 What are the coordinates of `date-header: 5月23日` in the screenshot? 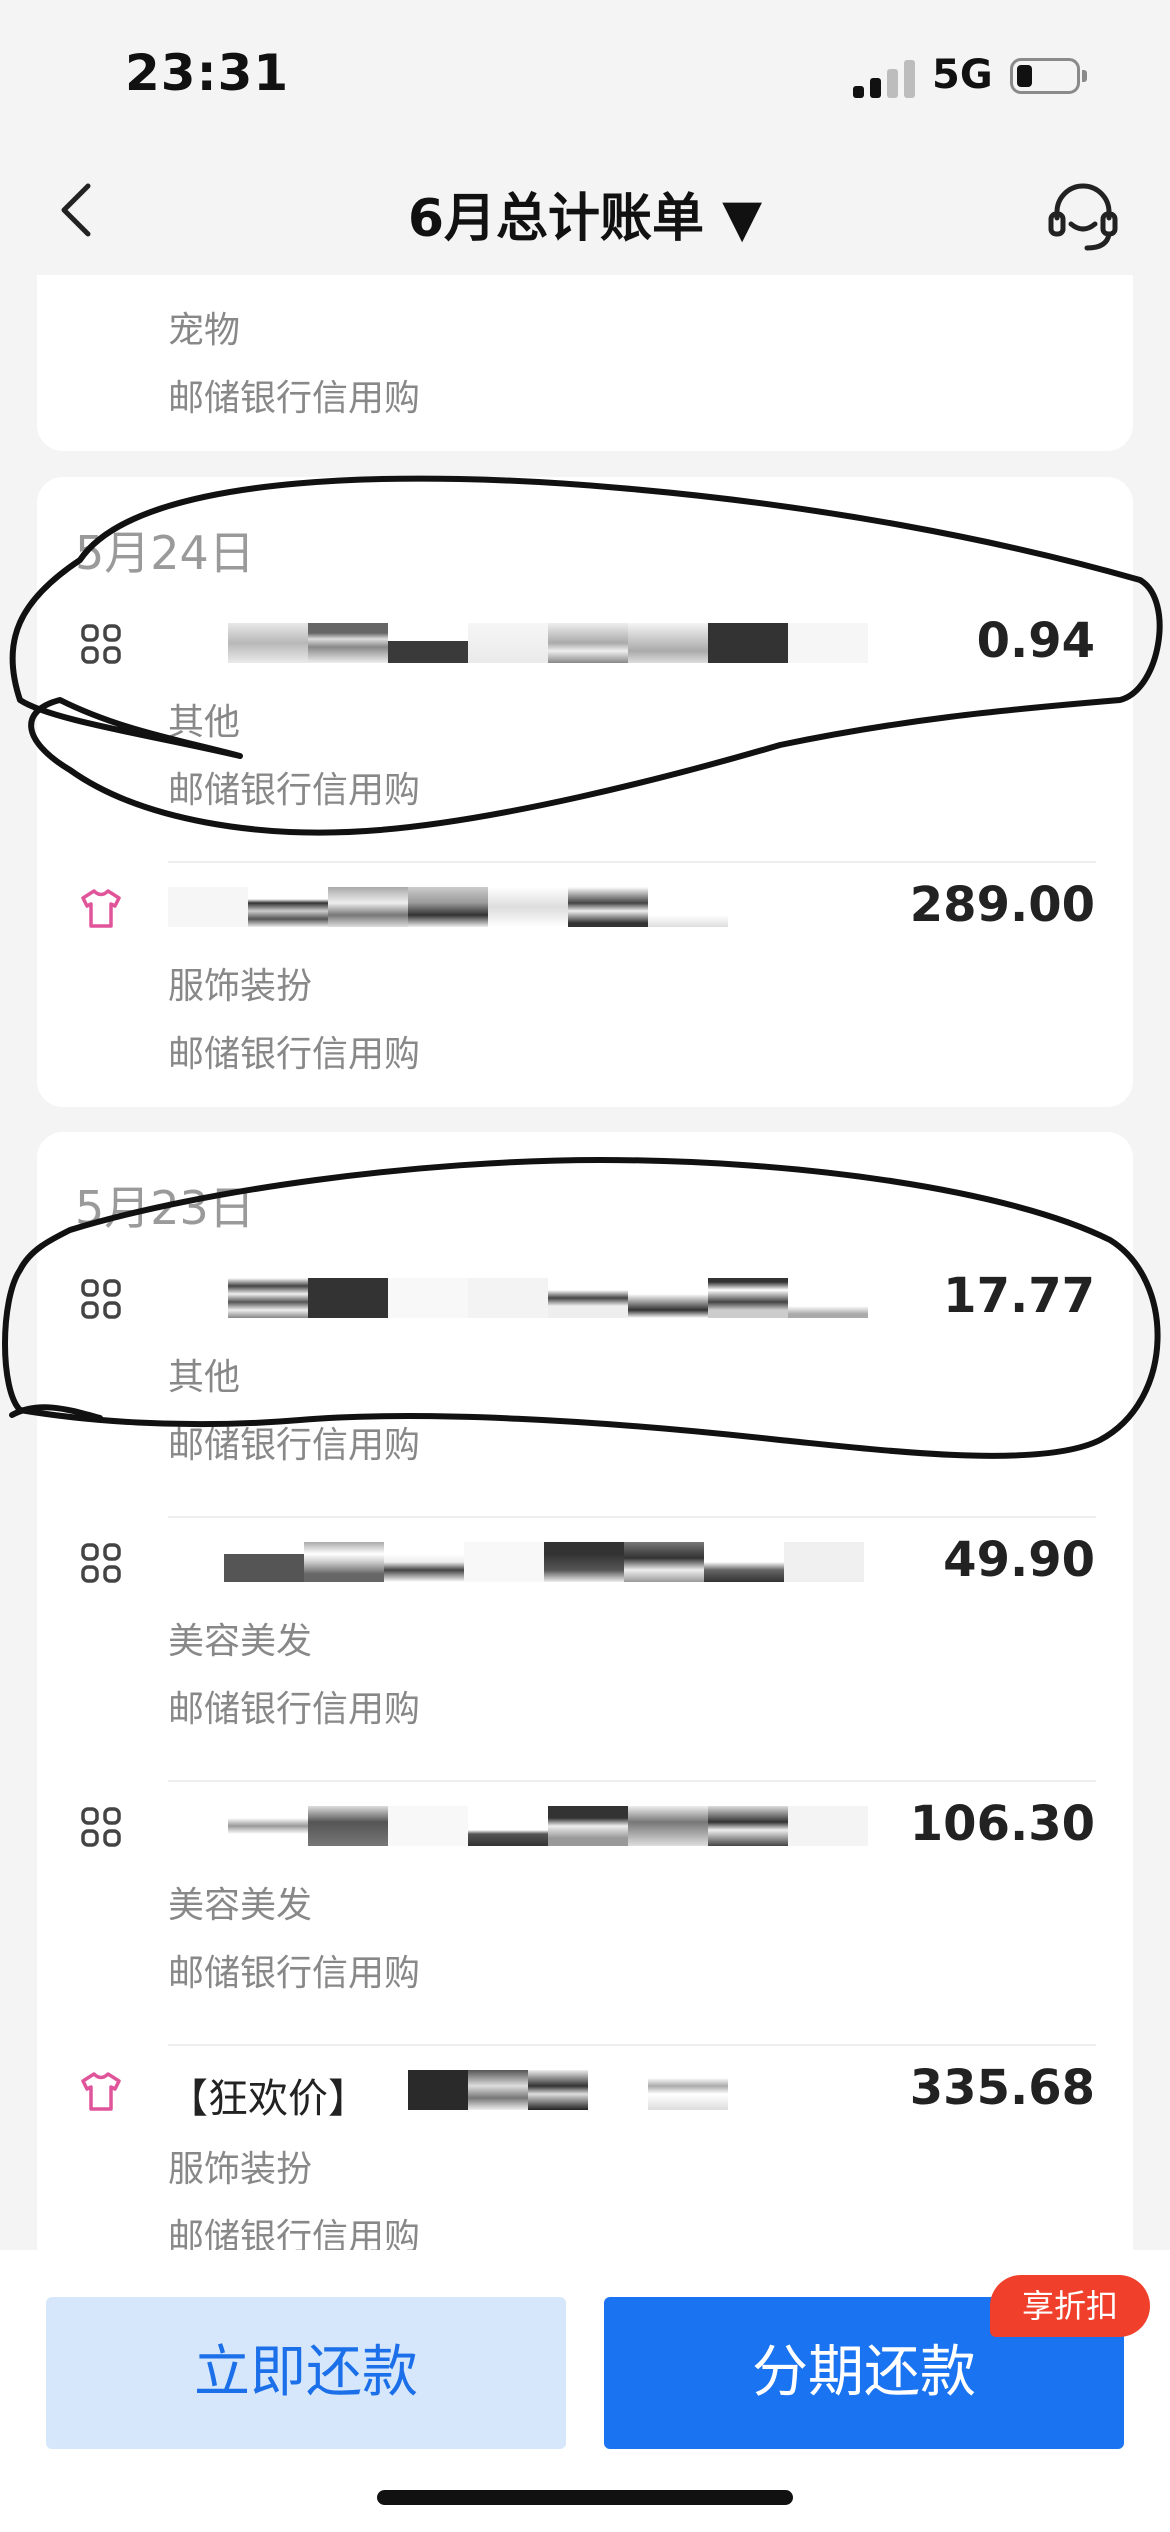 It's located at (165, 1208).